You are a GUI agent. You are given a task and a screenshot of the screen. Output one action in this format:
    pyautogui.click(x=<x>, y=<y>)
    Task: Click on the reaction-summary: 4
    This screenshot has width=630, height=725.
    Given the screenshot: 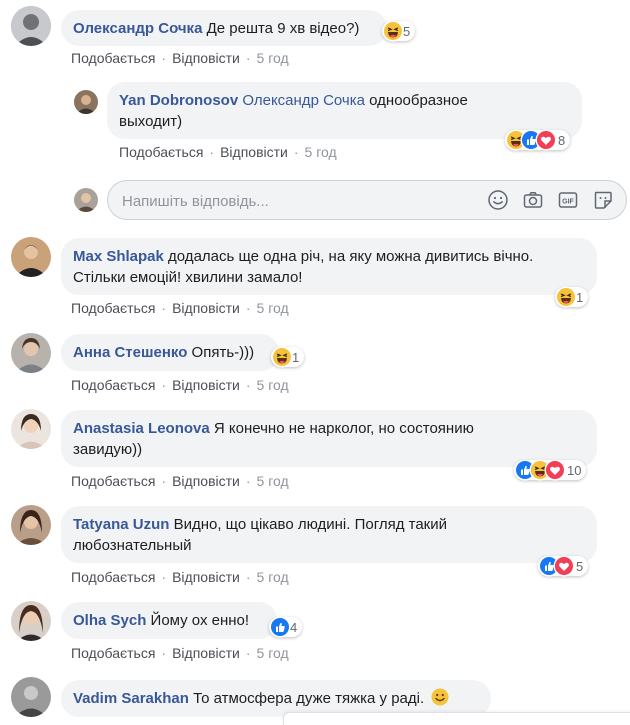 What is the action you would take?
    pyautogui.click(x=286, y=627)
    